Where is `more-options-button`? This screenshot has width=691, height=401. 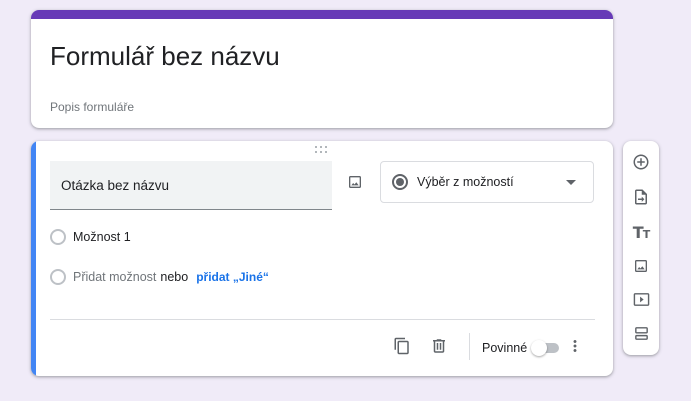
more-options-button is located at coordinates (575, 346).